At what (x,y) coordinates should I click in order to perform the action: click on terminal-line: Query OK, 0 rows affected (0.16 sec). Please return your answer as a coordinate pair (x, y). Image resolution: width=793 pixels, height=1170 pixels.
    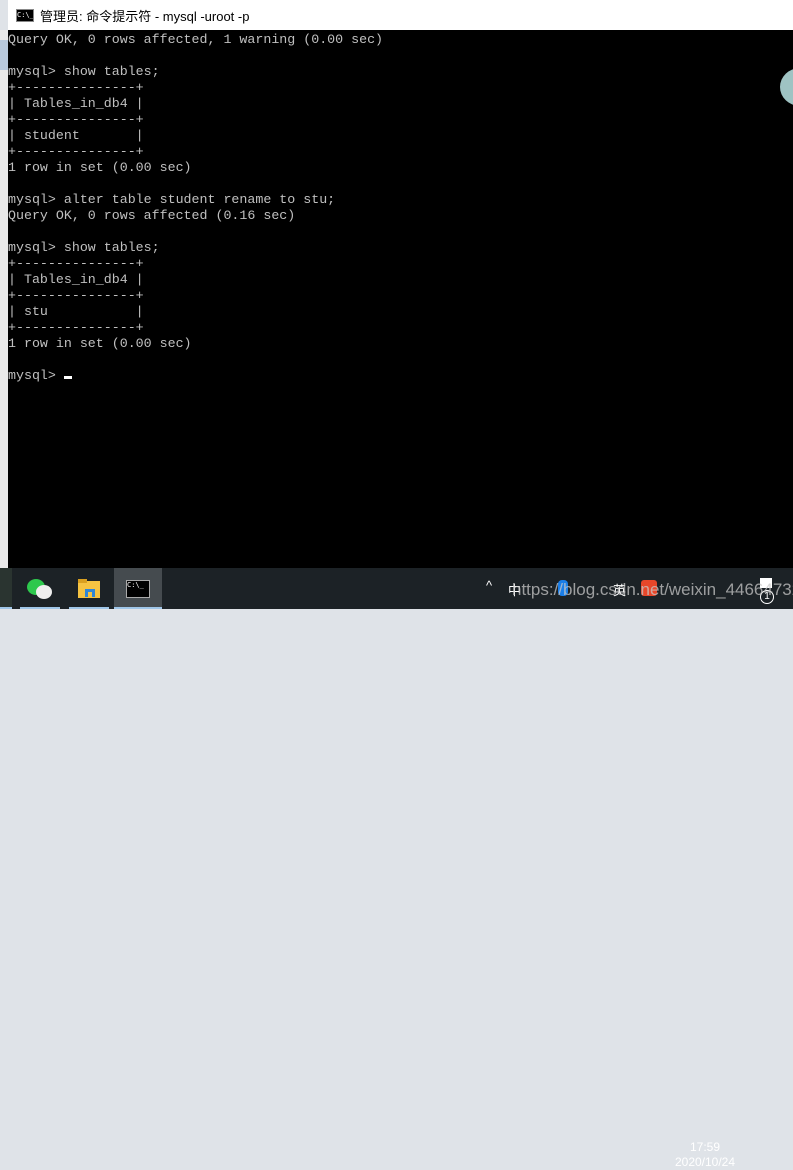
    Looking at the image, I should click on (152, 215).